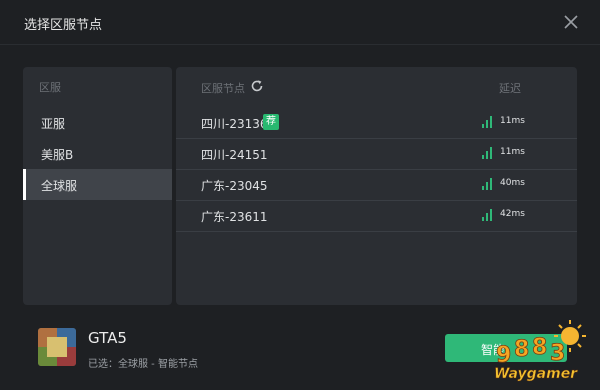 This screenshot has width=600, height=390. Describe the element at coordinates (107, 338) in the screenshot. I see `game-name: GTA5` at that location.